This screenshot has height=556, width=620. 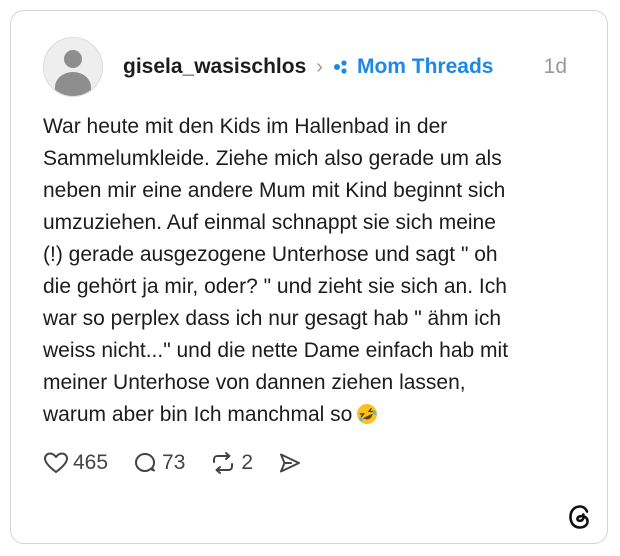 I want to click on repost-button: 2, so click(x=231, y=463).